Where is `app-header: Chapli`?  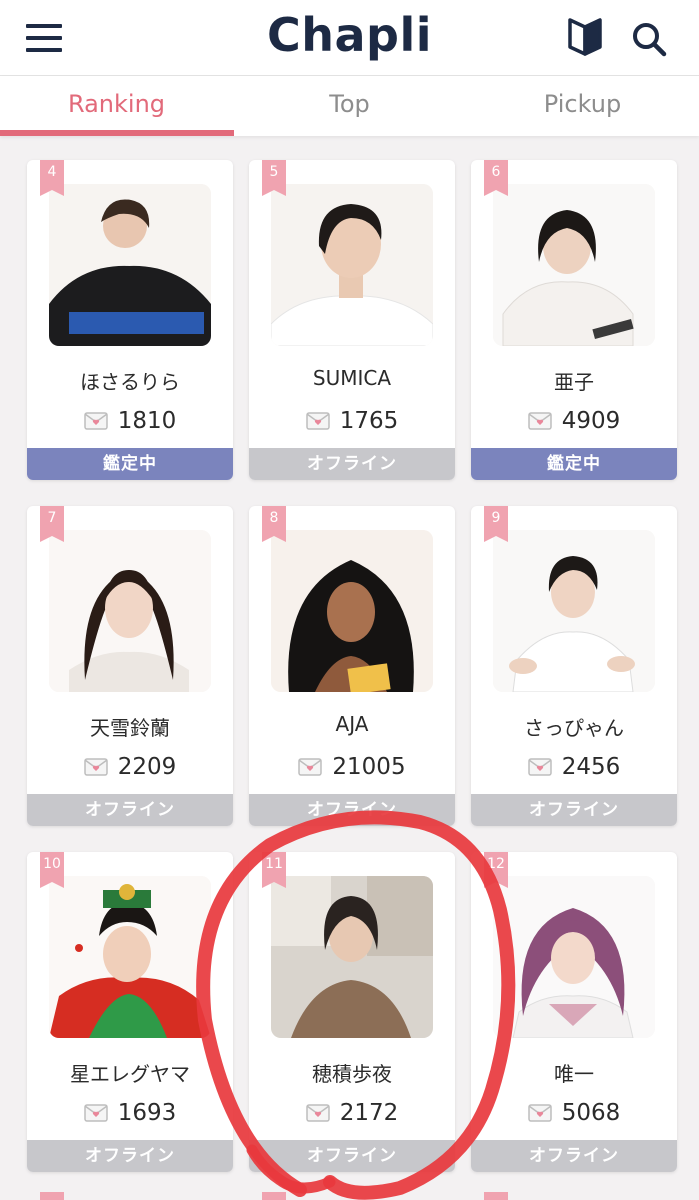 app-header: Chapli is located at coordinates (349, 38).